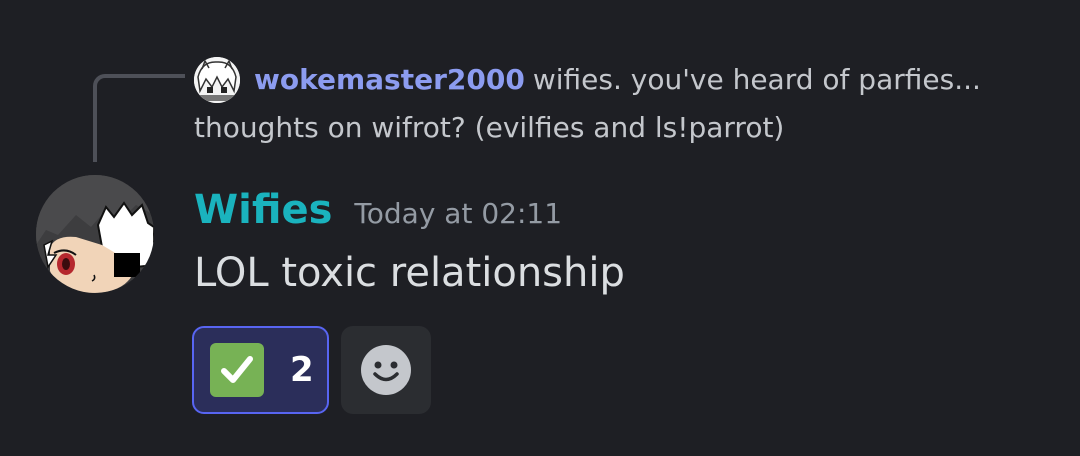  I want to click on reactions-bar: 2, so click(311, 370).